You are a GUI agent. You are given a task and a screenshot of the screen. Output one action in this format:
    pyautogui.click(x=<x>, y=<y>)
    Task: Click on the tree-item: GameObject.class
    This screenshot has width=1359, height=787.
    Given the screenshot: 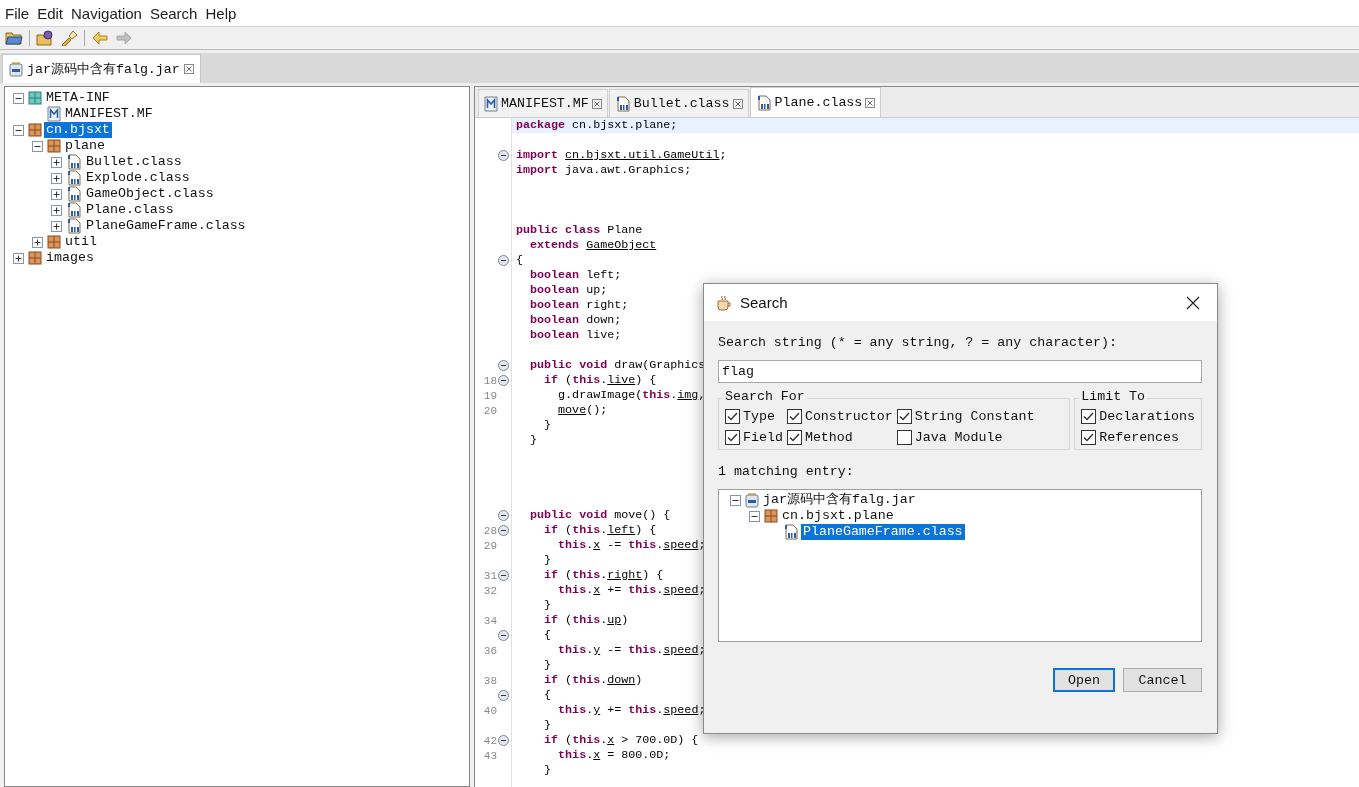 What is the action you would take?
    pyautogui.click(x=150, y=194)
    